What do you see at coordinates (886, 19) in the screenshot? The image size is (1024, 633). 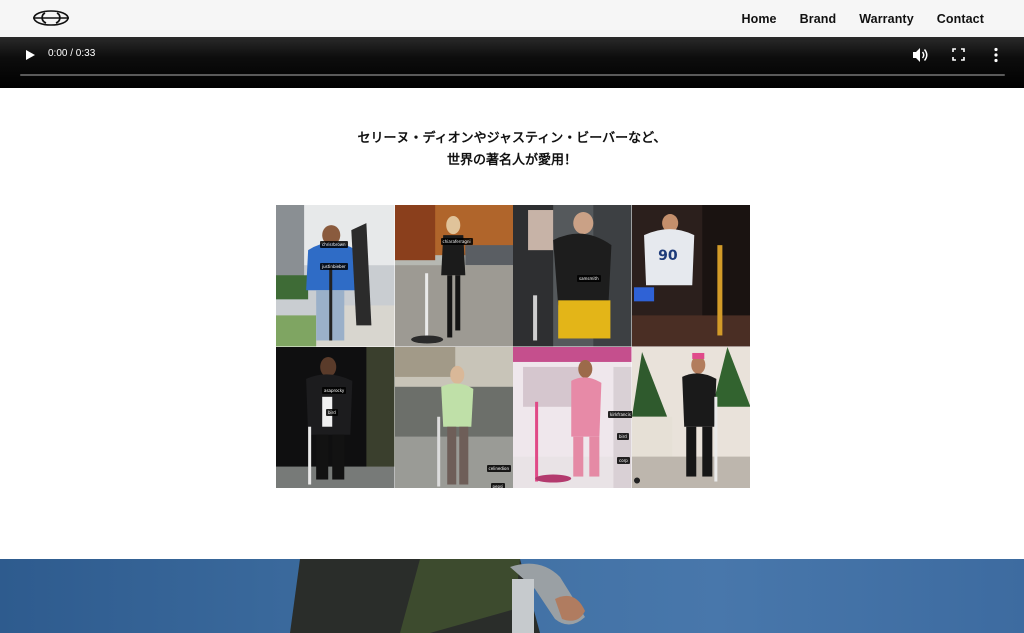 I see `nav-warranty-link: Warranty` at bounding box center [886, 19].